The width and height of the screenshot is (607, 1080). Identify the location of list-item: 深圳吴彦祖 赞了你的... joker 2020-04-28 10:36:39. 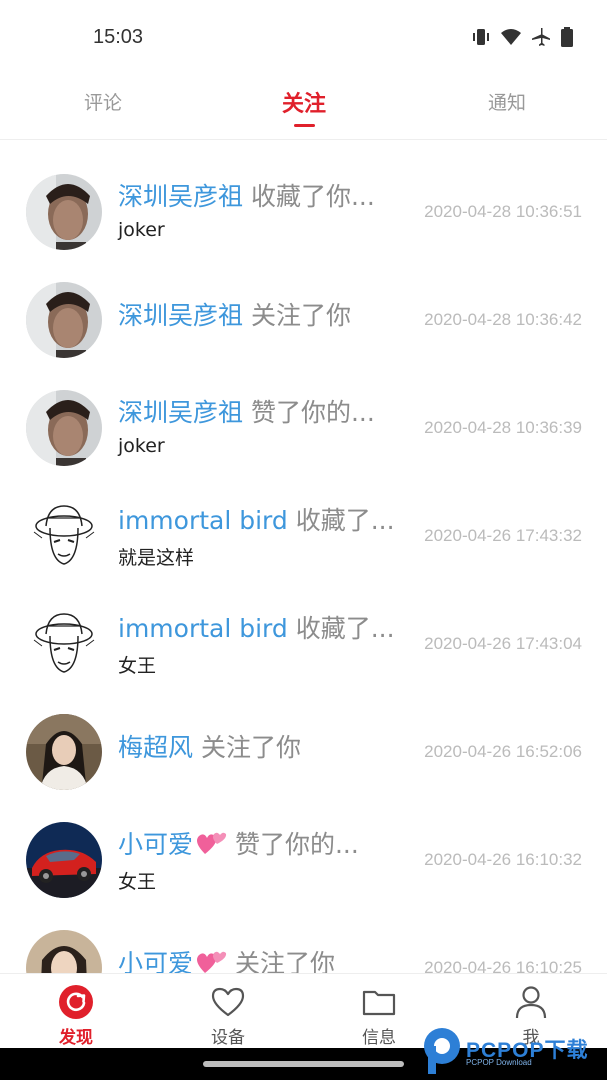
(303, 411).